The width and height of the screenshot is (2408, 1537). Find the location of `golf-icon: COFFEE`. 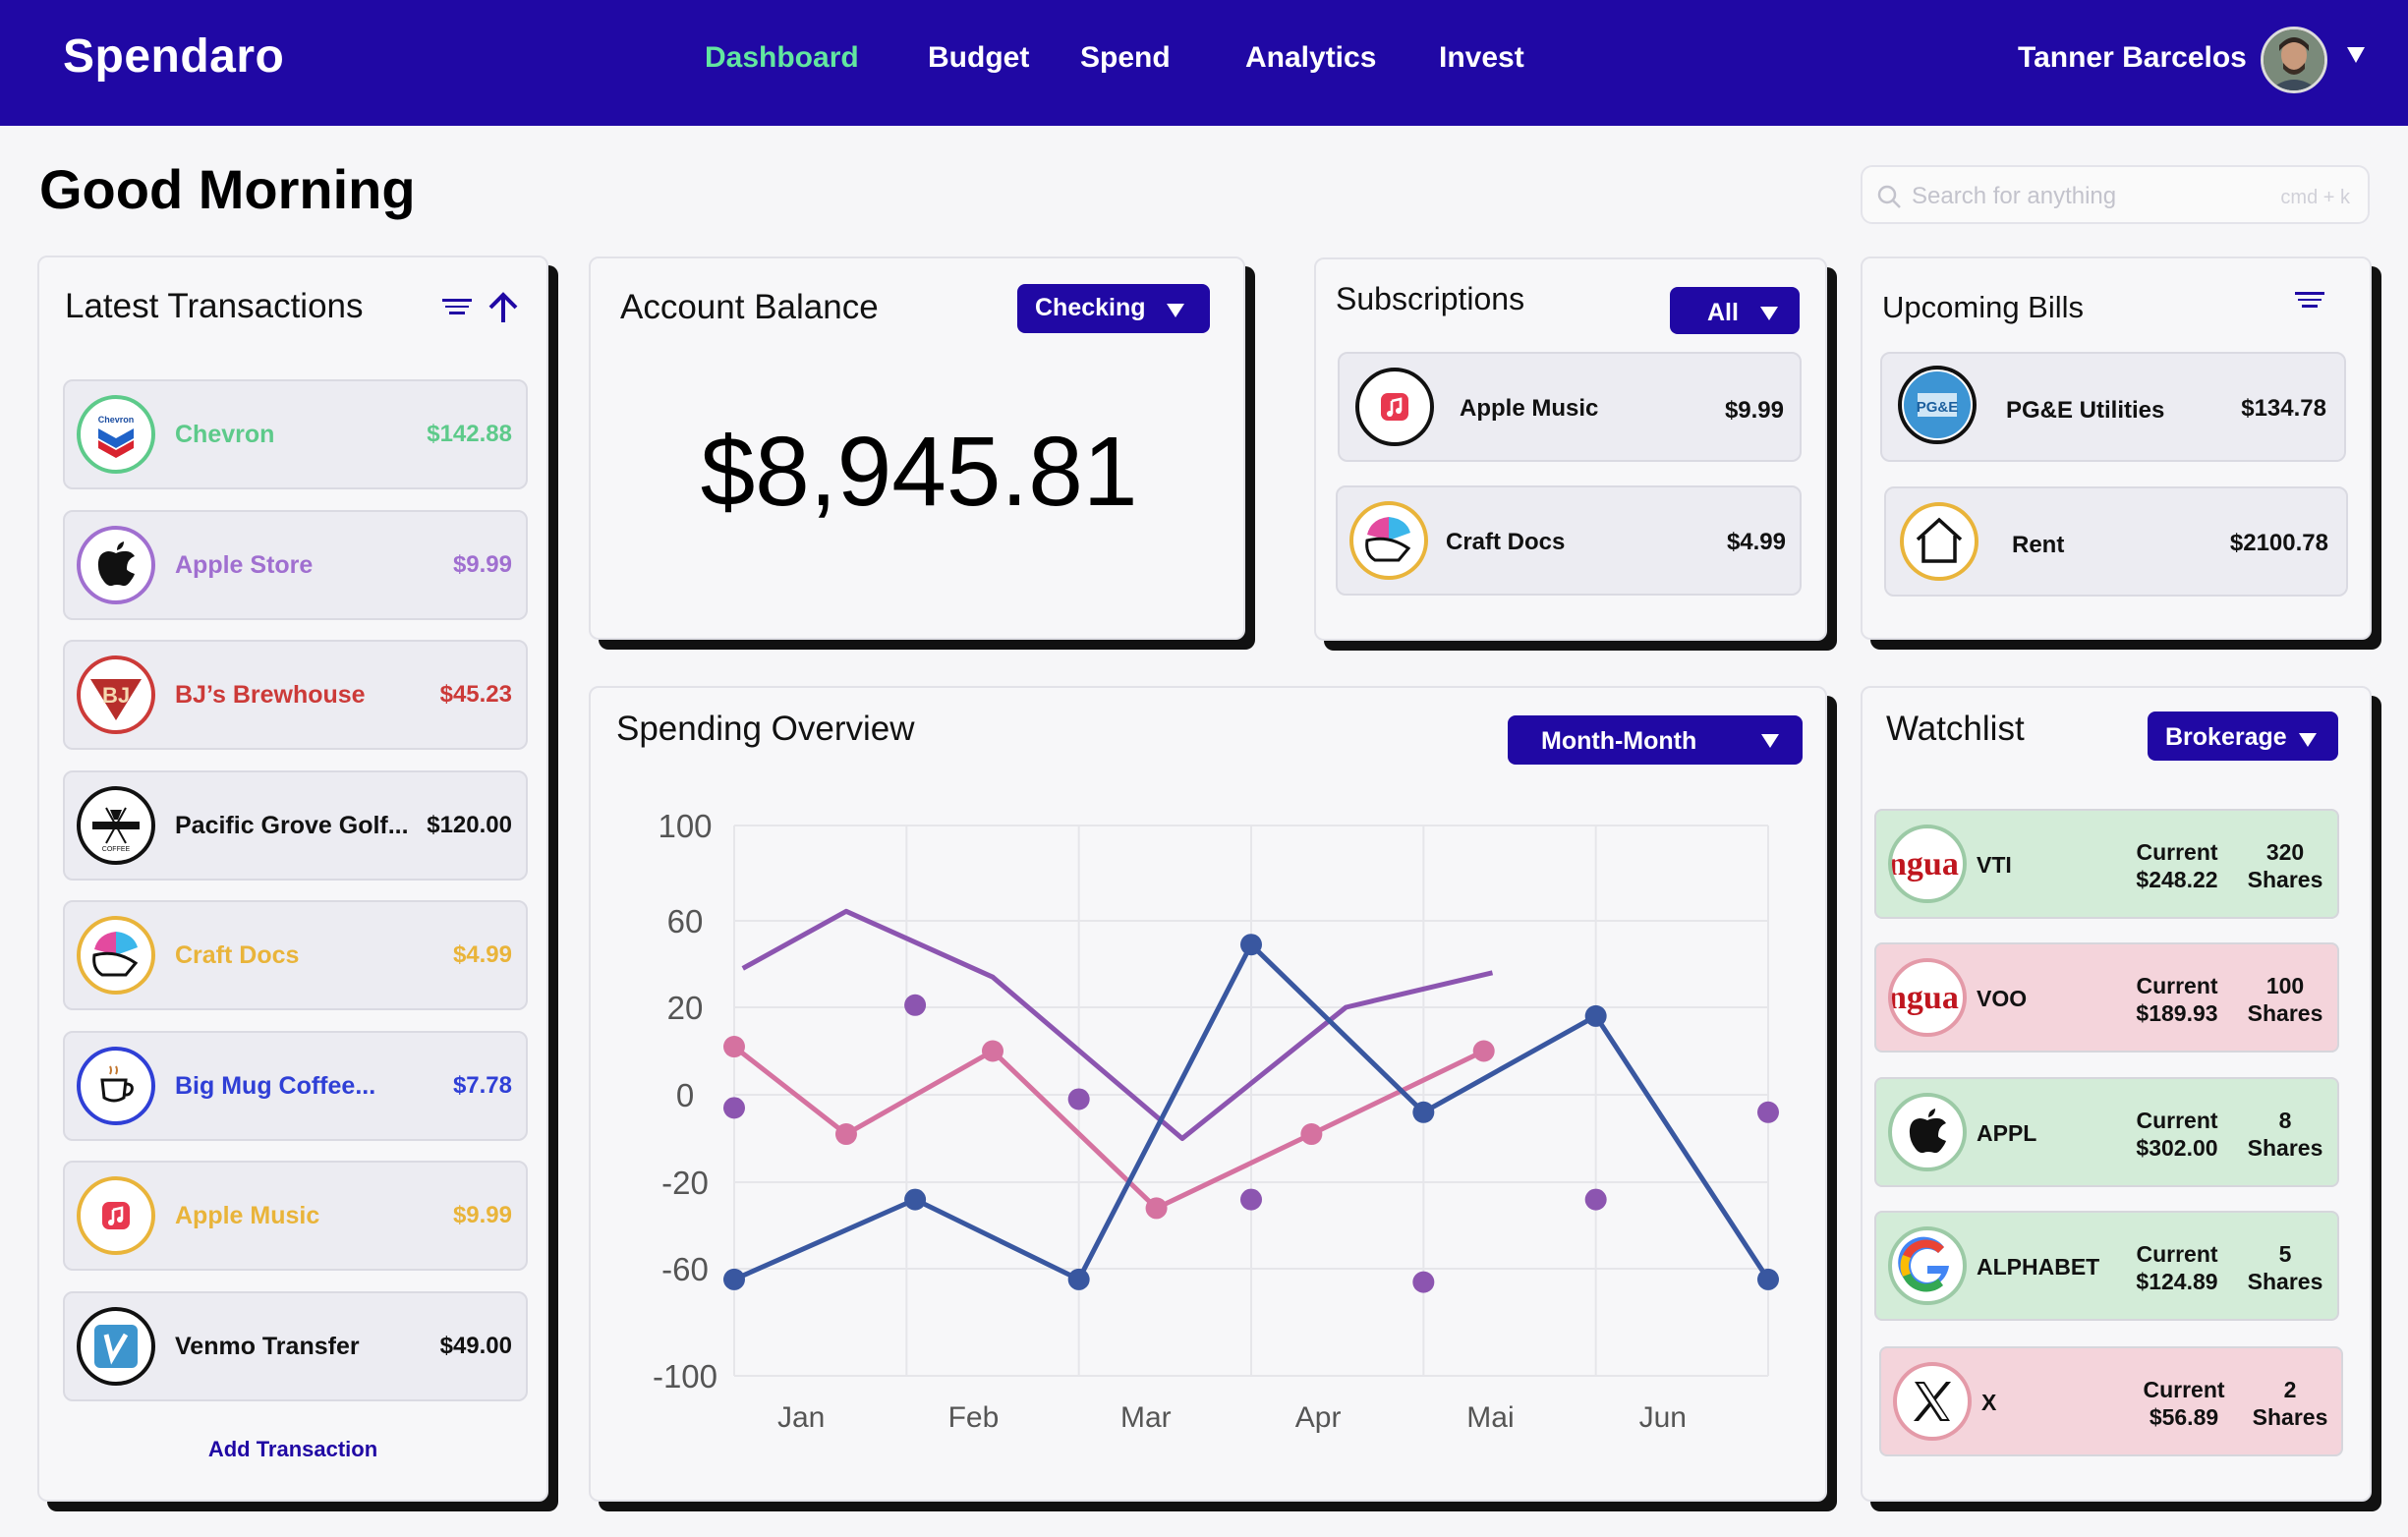

golf-icon: COFFEE is located at coordinates (116, 825).